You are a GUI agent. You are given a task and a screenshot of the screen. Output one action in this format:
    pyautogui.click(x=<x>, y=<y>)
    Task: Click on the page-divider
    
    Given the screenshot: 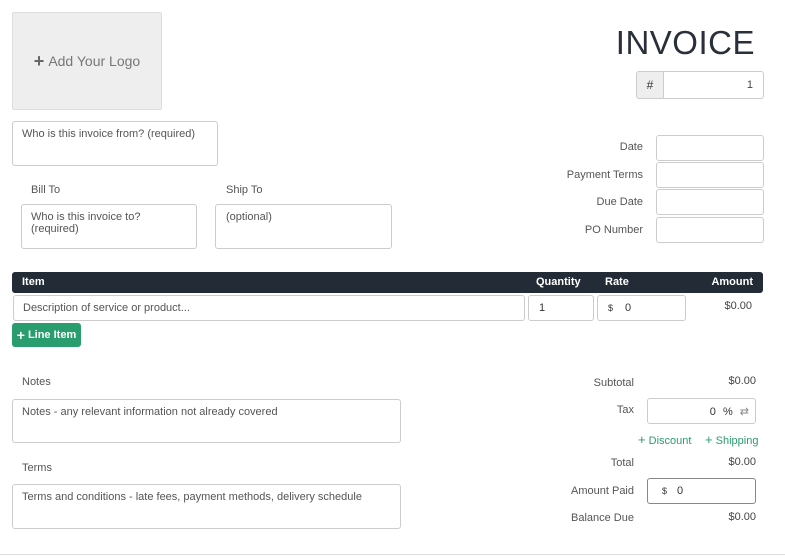 What is the action you would take?
    pyautogui.click(x=392, y=554)
    